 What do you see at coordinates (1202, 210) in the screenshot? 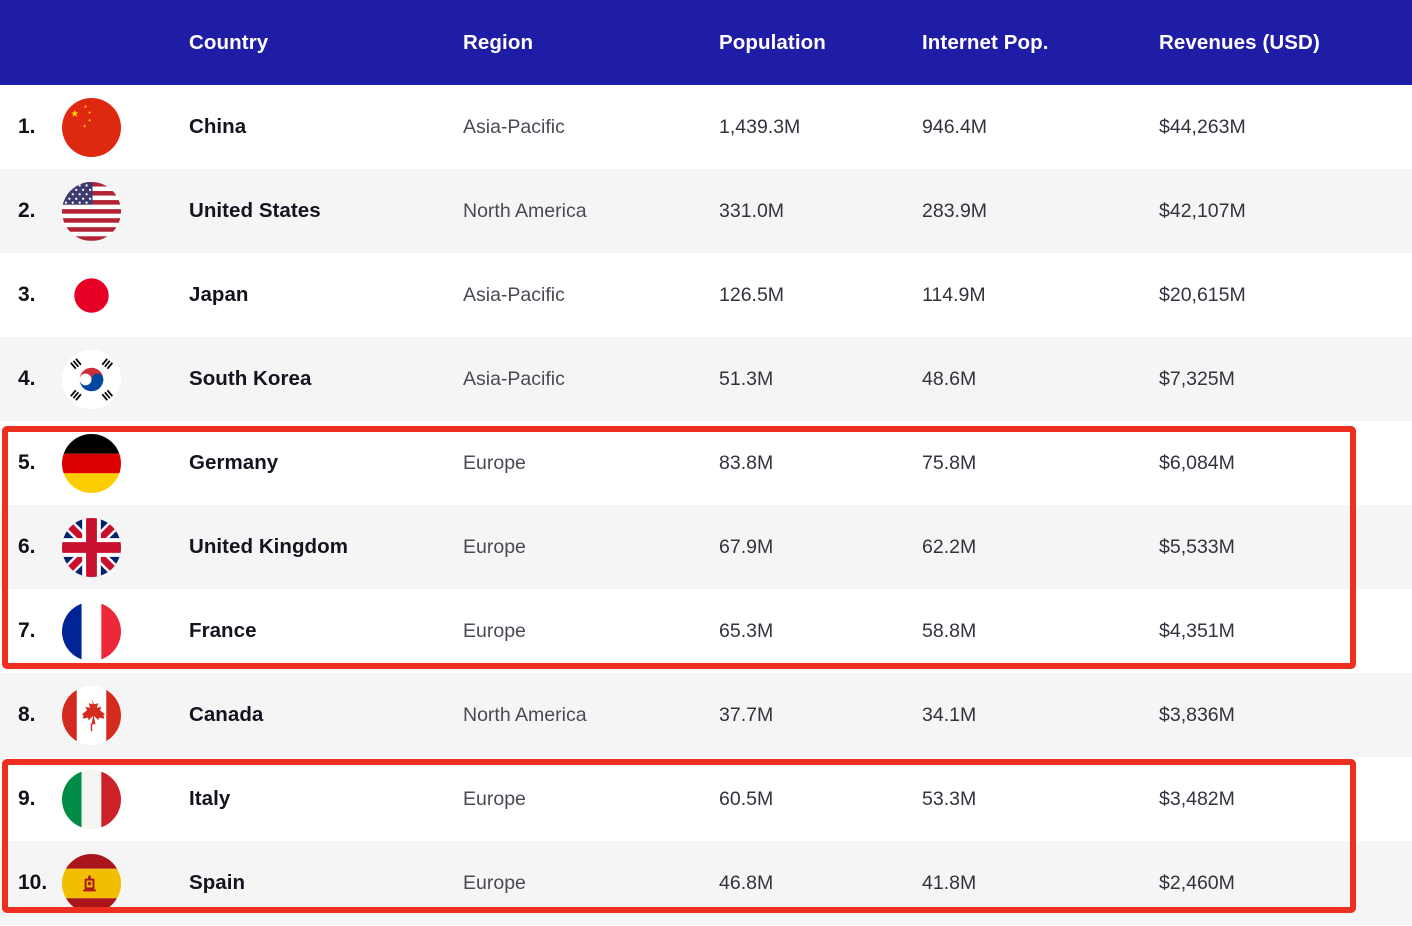
I see `revenues-value: $42,107M` at bounding box center [1202, 210].